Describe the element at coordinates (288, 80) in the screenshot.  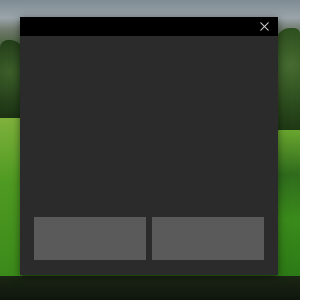
I see `background-trees-right` at that location.